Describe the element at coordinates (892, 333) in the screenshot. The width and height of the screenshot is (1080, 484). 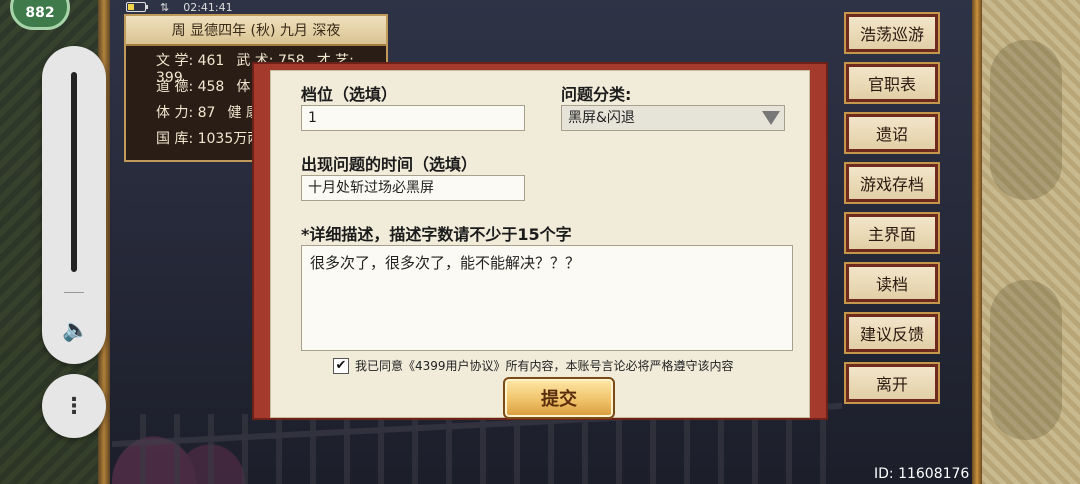
I see `menu-feedback-button: 建议反馈` at that location.